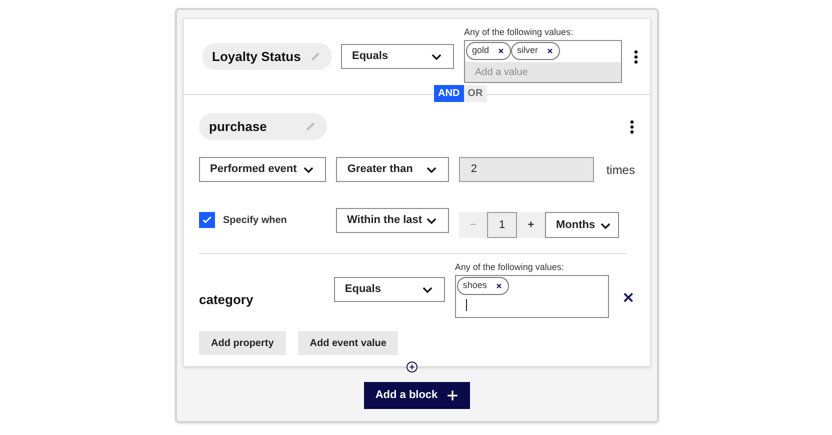 The image size is (832, 435). I want to click on add-button: Add event value, so click(348, 343).